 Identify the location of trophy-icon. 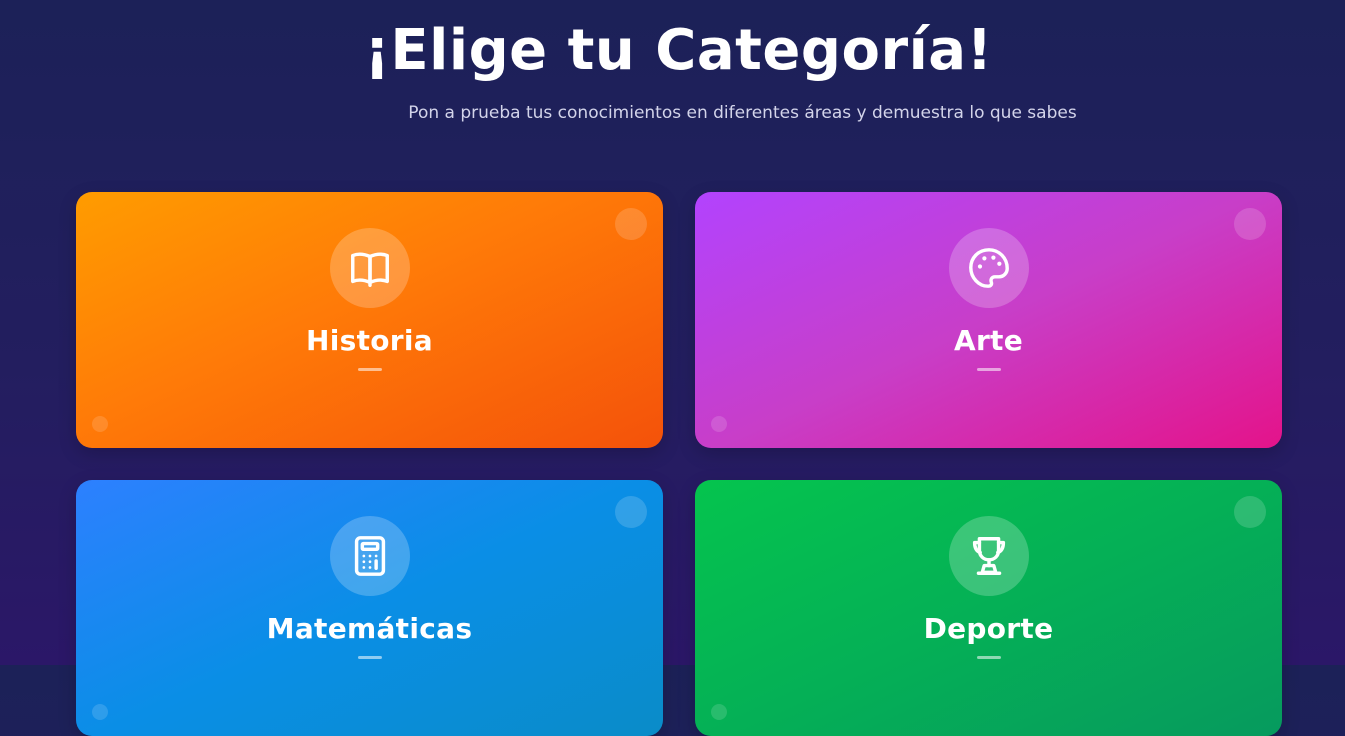
(989, 556).